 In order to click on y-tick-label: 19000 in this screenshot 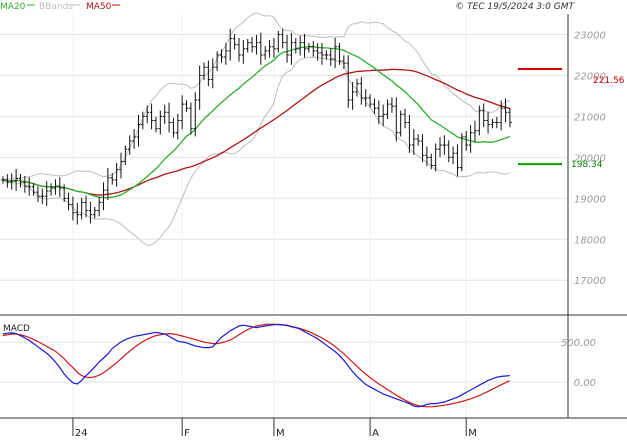, I will do `click(590, 199)`.